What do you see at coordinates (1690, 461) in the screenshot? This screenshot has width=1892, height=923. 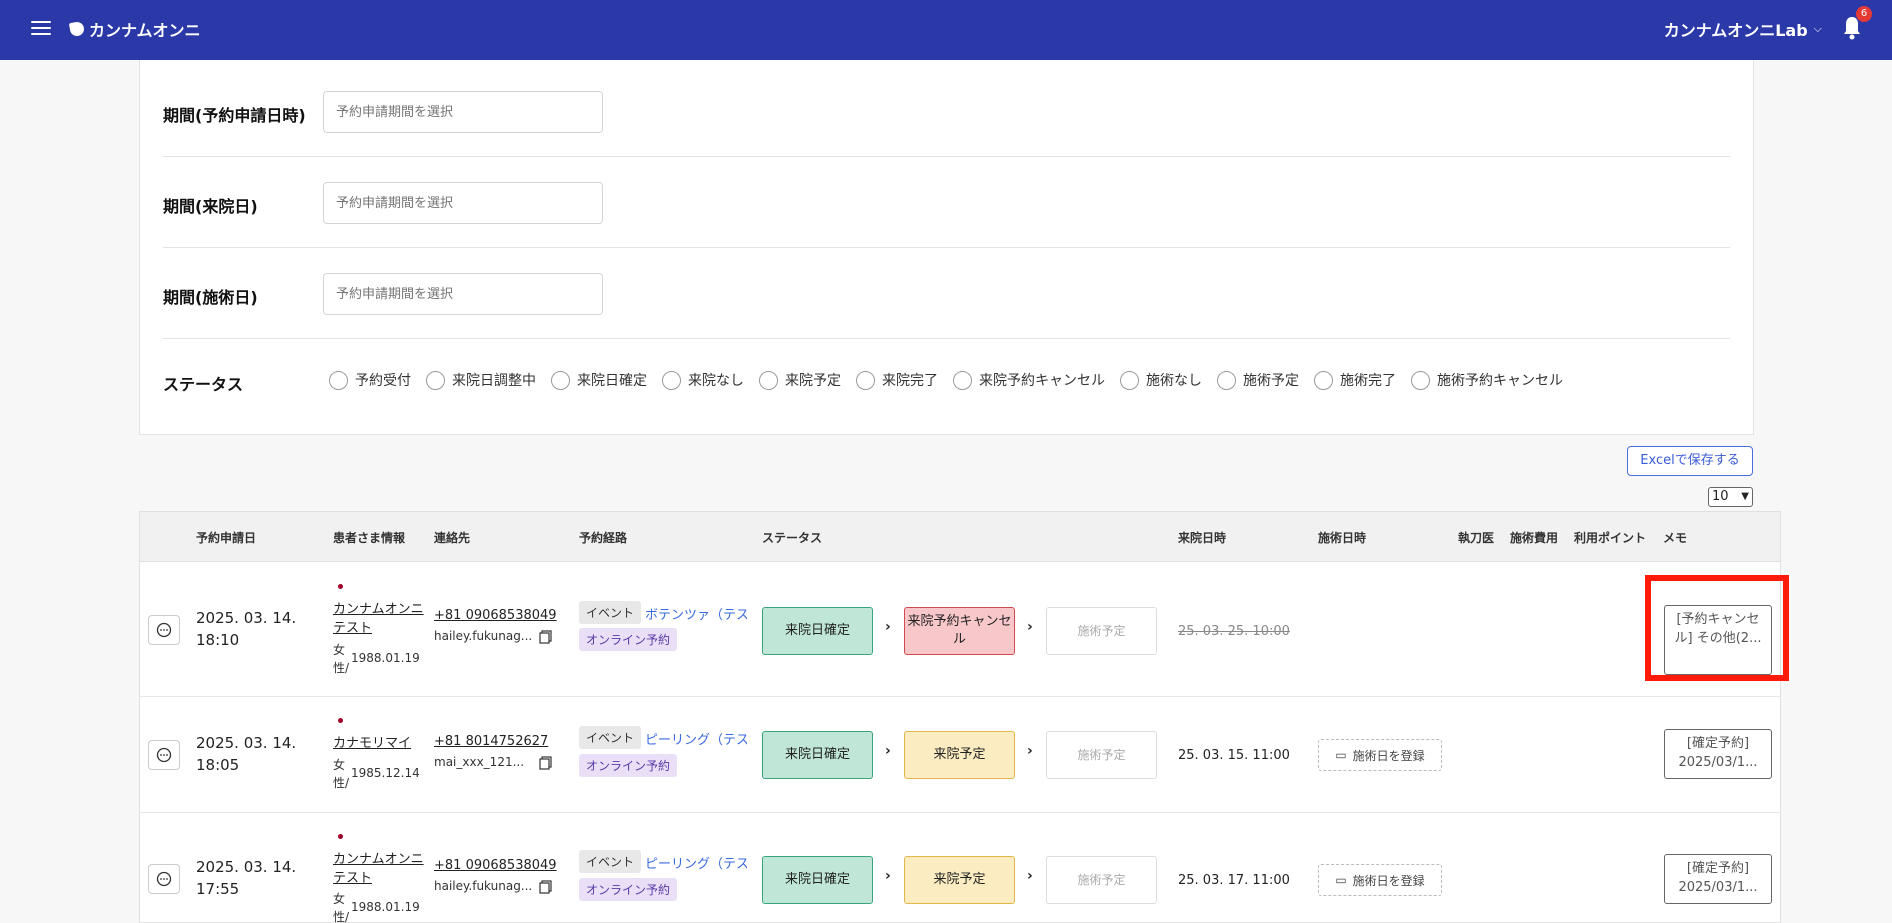 I see `excel-export-button: Excelで保存する` at bounding box center [1690, 461].